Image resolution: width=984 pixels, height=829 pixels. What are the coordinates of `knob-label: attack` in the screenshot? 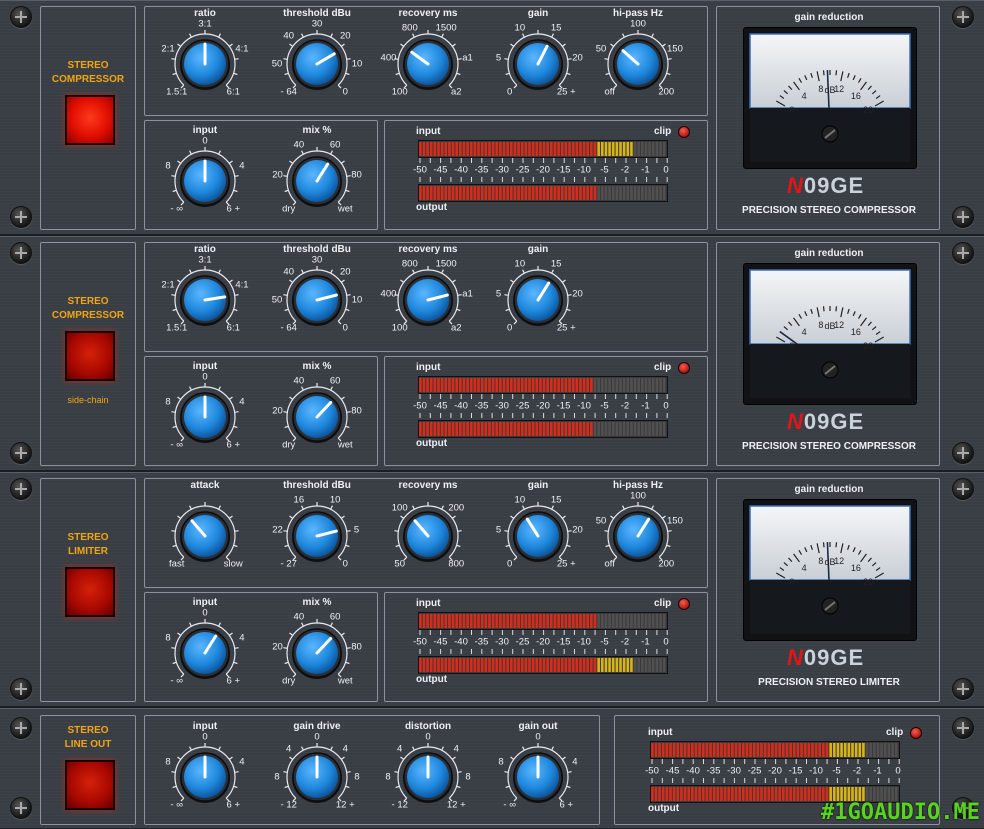 It's located at (205, 485).